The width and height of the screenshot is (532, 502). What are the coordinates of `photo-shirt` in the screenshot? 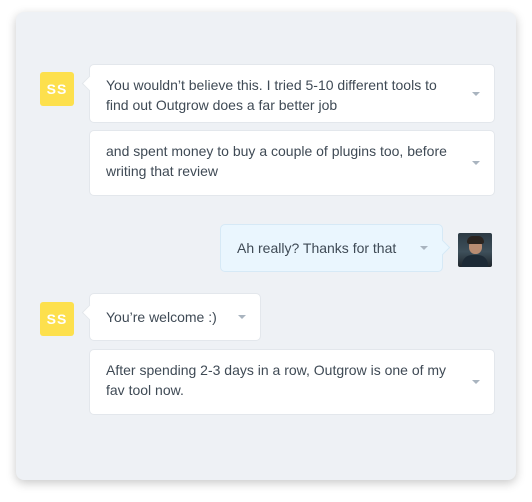 It's located at (475, 261).